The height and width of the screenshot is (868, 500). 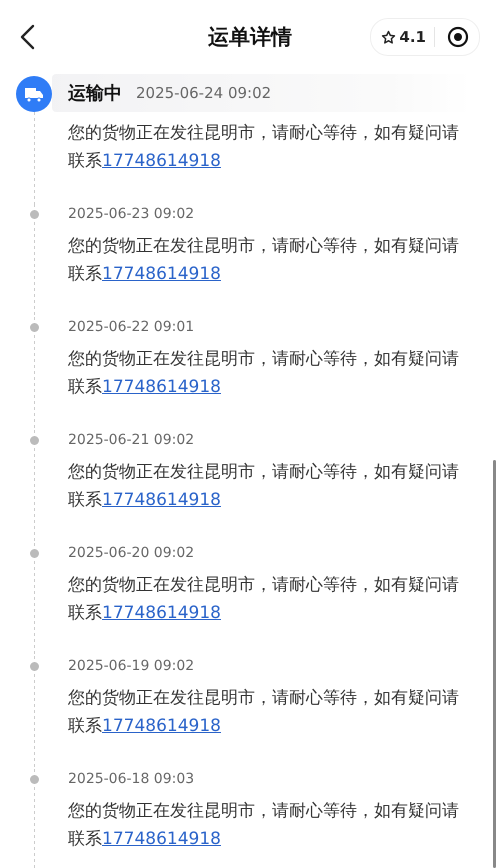 I want to click on event-time: 2025-06-19 09:02, so click(x=132, y=666).